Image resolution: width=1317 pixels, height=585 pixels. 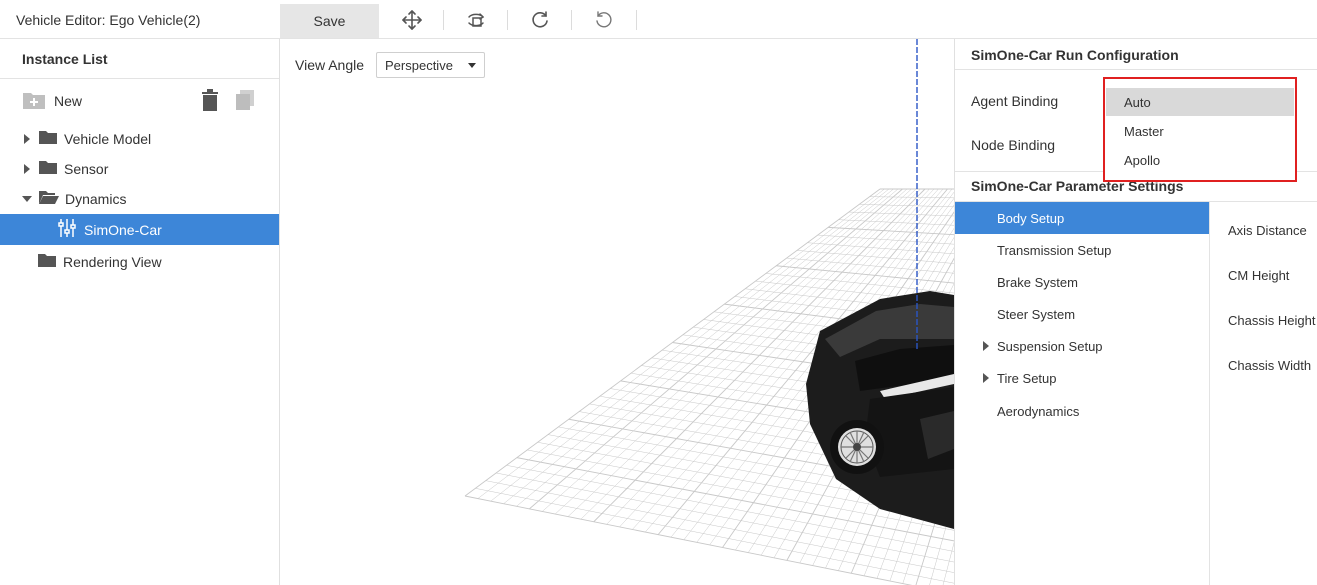 What do you see at coordinates (1027, 378) in the screenshot?
I see `menu-item-label: Tire Setup` at bounding box center [1027, 378].